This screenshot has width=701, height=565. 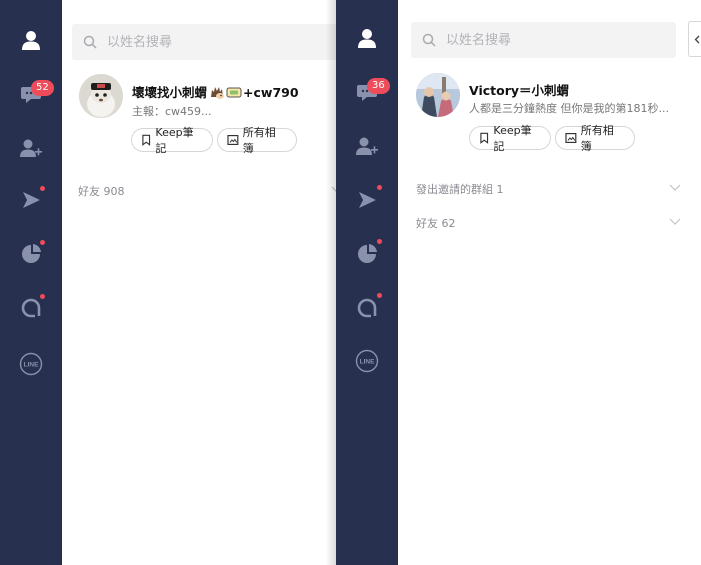 I want to click on ticket-emoji-icon, so click(x=234, y=94).